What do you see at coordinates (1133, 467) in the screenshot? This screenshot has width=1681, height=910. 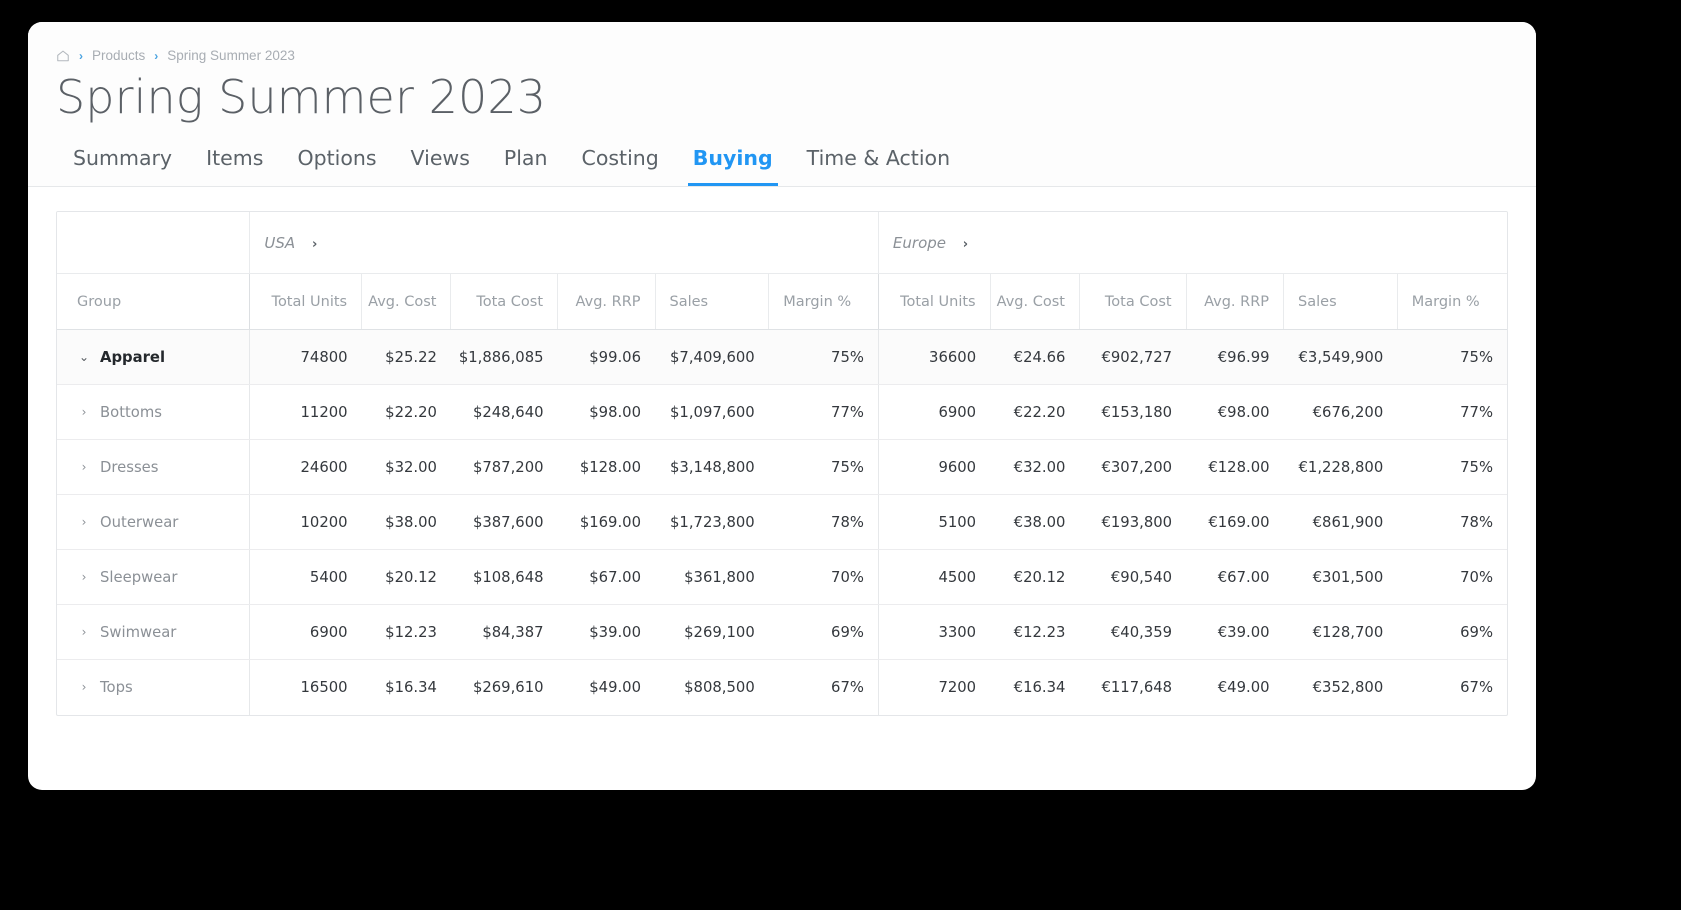 I see `cell-eu-total-cost: €307,200` at bounding box center [1133, 467].